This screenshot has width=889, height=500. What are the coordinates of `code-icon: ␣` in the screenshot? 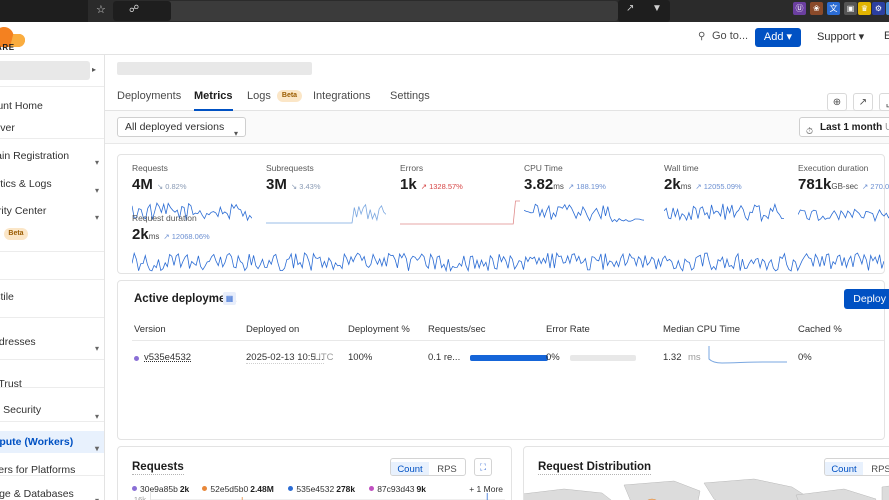 It's located at (884, 102).